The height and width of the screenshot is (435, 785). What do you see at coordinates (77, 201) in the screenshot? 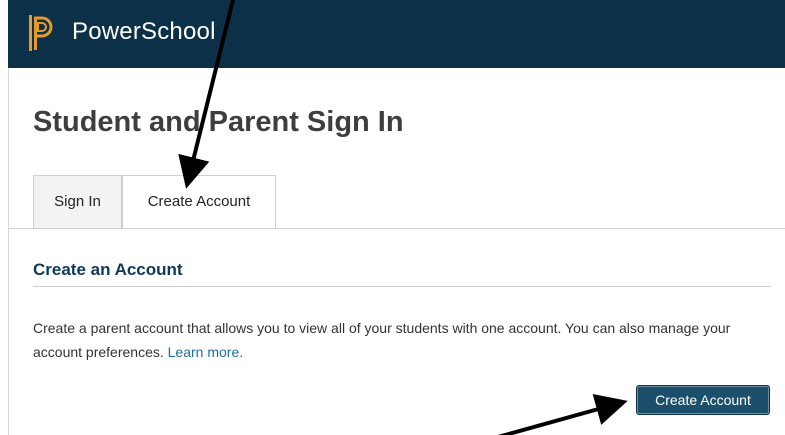
I see `tab-sign-in: Sign In` at bounding box center [77, 201].